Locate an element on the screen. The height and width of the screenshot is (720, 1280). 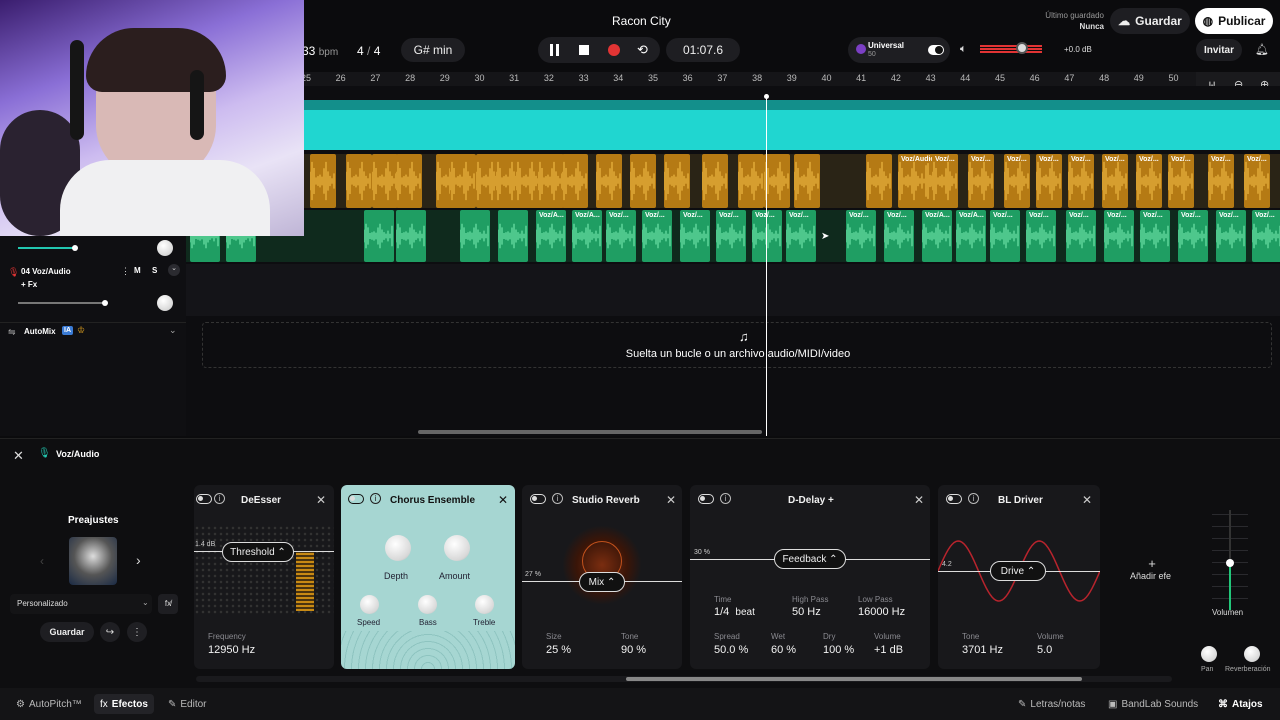
bpm-display: 33 bpm is located at coordinates (320, 51).